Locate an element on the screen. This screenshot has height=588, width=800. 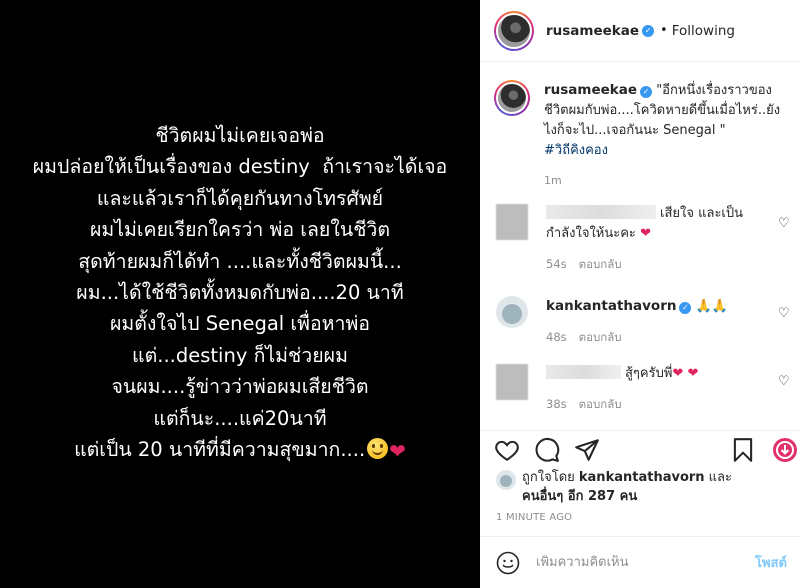
liked-by-user: kankantathavorn is located at coordinates (642, 477).